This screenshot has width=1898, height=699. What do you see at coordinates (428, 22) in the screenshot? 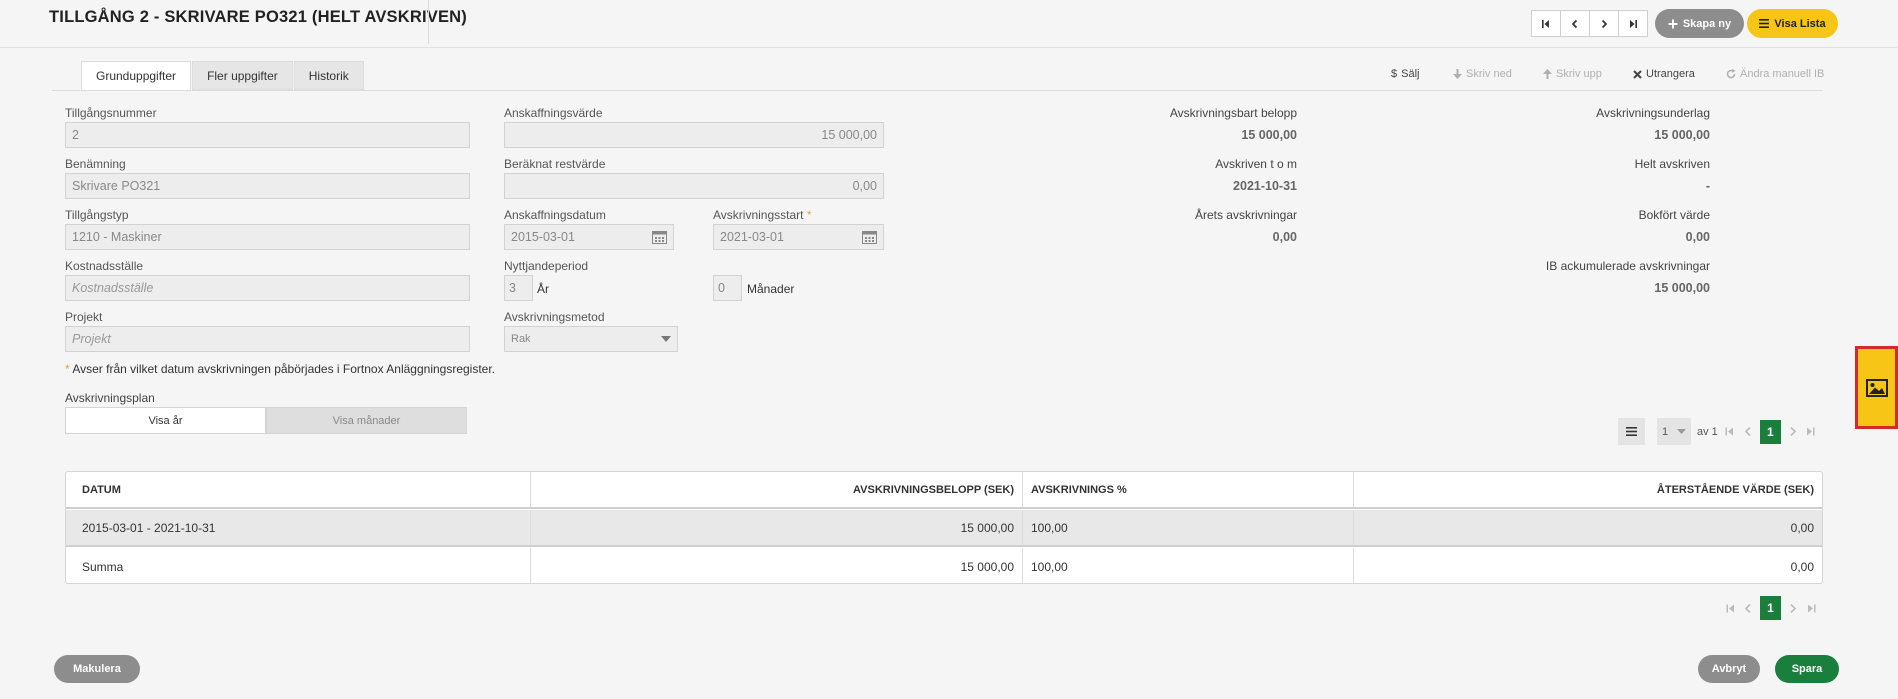
I see `title-divider` at bounding box center [428, 22].